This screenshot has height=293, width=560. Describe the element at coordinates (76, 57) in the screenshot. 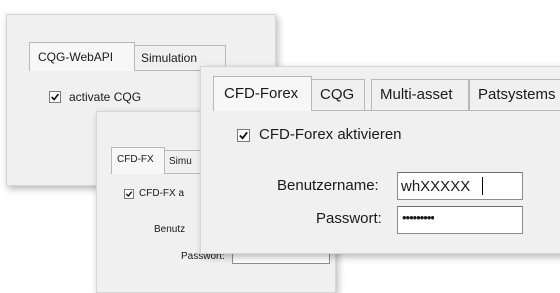

I see `tab-label: CQG-WebAPI` at that location.